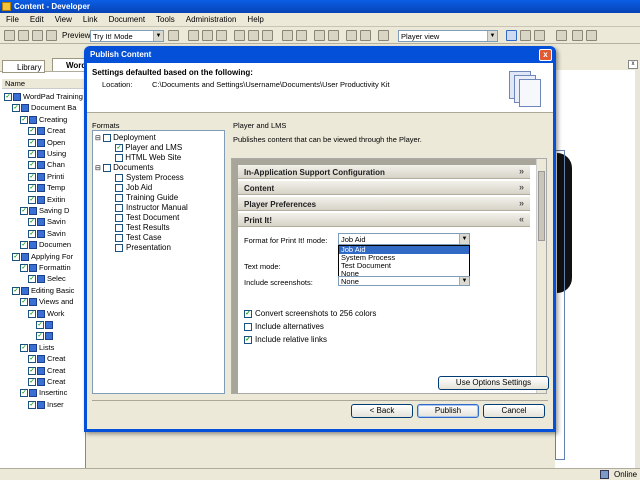 The width and height of the screenshot is (640, 480). What do you see at coordinates (143, 247) in the screenshot?
I see `format-document-item: Presentation` at bounding box center [143, 247].